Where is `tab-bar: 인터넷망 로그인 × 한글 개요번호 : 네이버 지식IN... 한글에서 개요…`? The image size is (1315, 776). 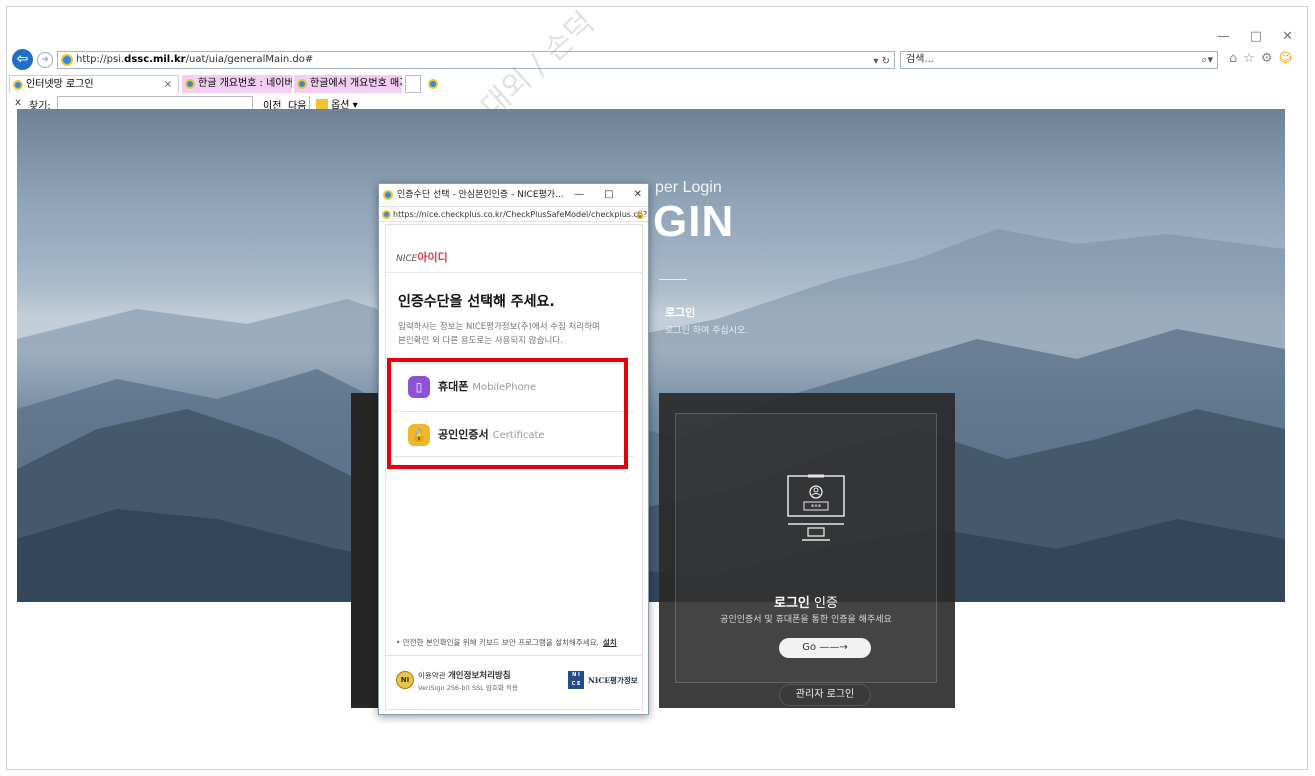 tab-bar: 인터넷망 로그인 × 한글 개요번호 : 네이버 지식IN... 한글에서 개요… is located at coordinates (657, 84).